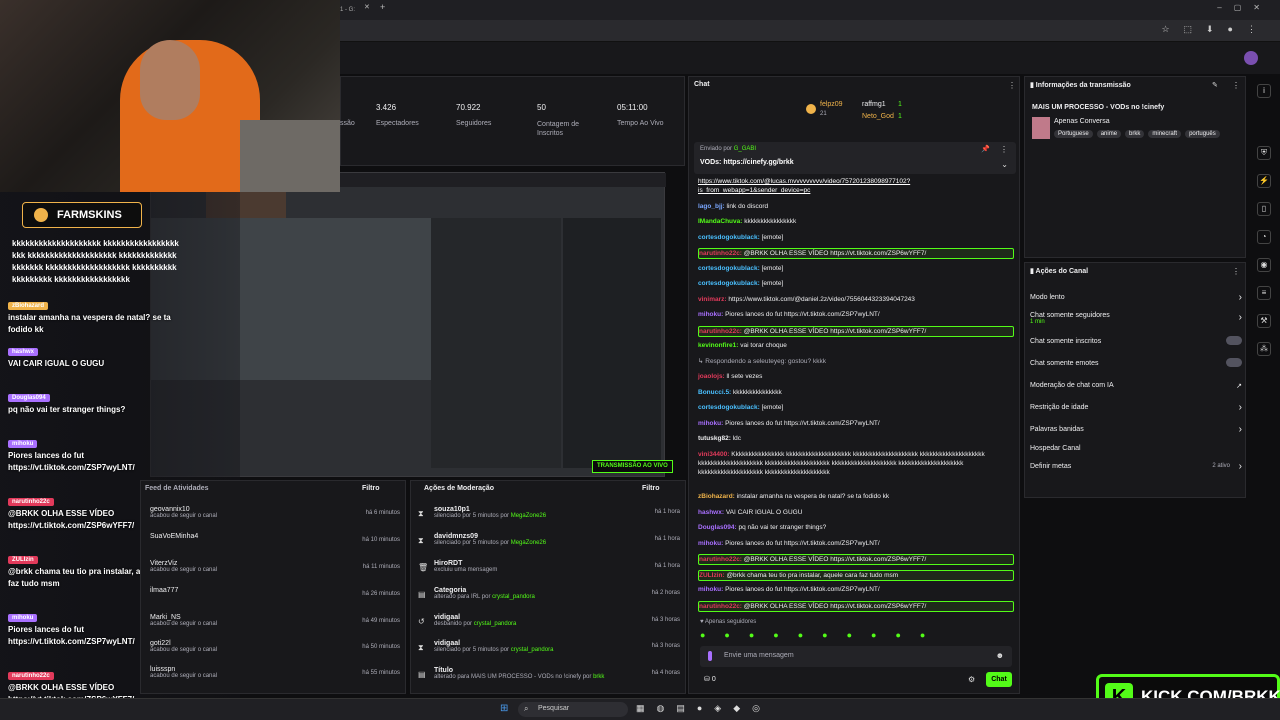 This screenshot has width=1280, height=720. Describe the element at coordinates (1004, 149) in the screenshot. I see `pinned-menu-icon: ⋮` at that location.